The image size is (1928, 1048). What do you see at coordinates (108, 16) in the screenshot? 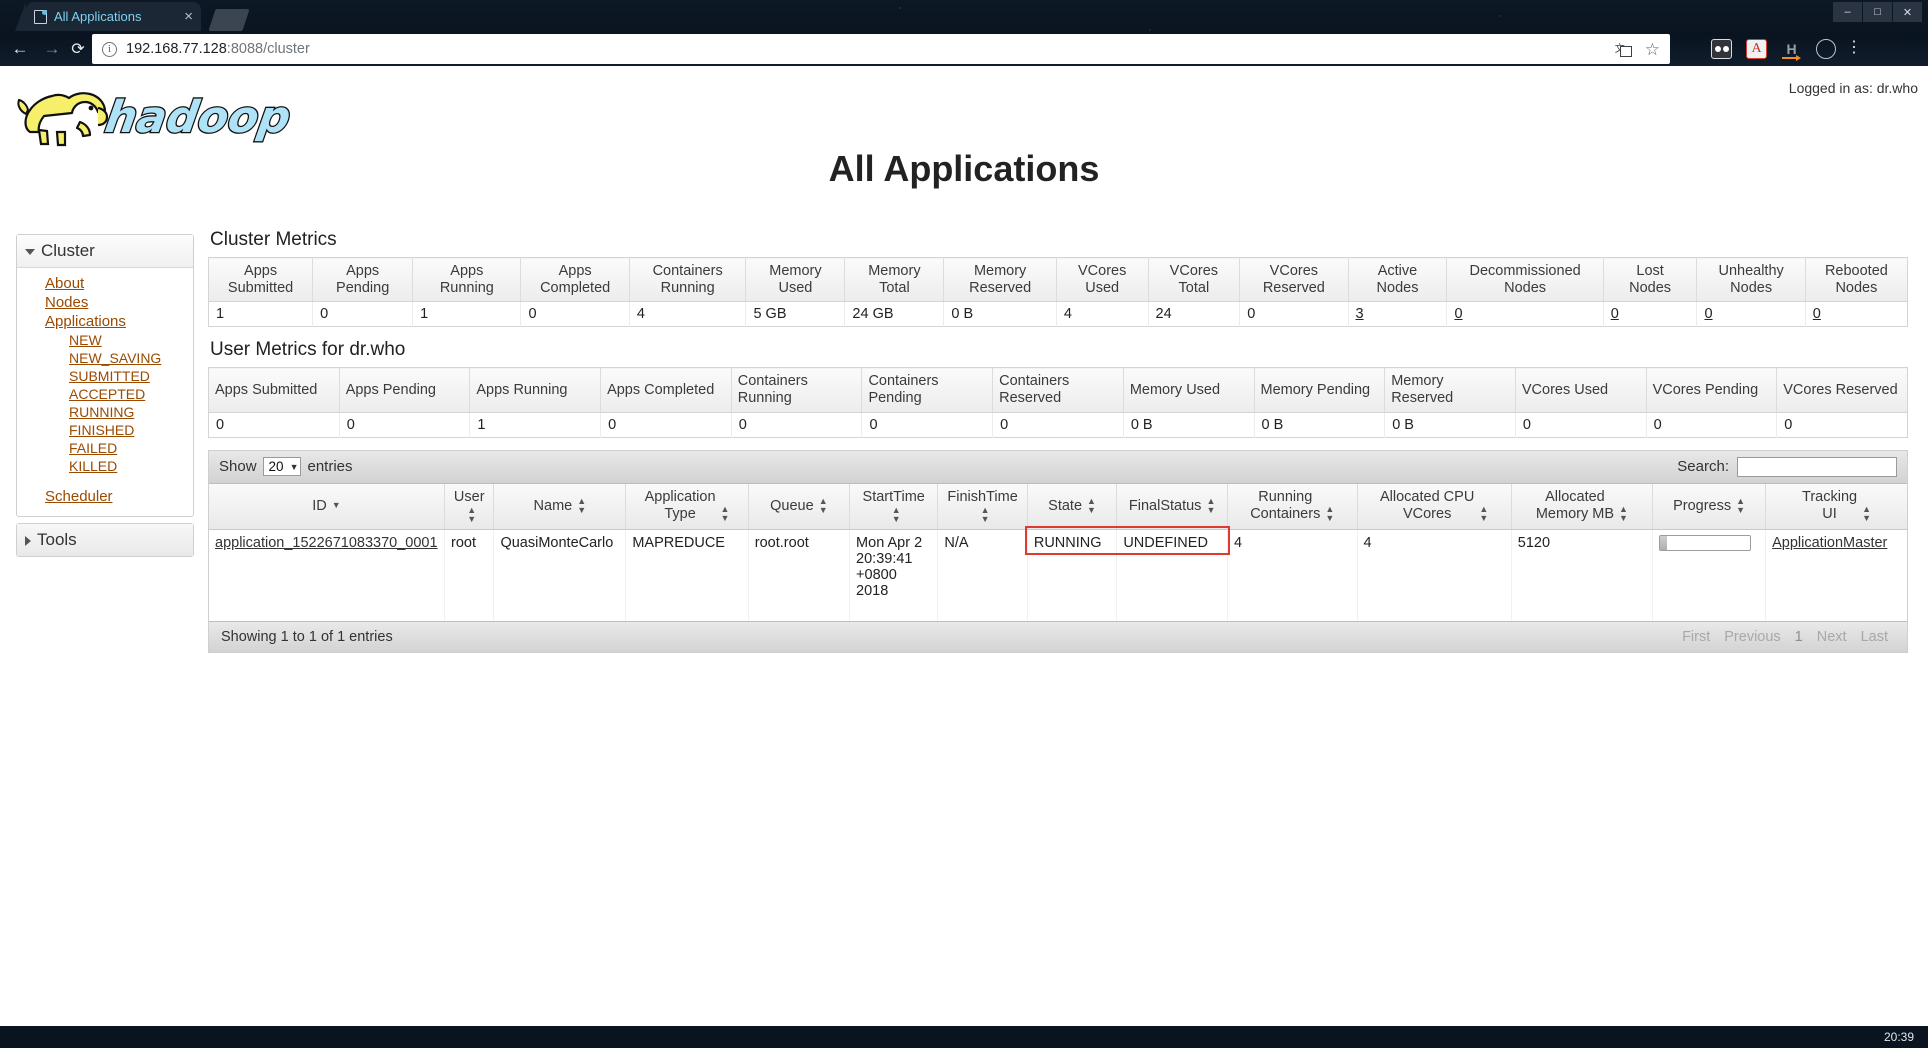
I see `browser-tab: All Applications ×` at bounding box center [108, 16].